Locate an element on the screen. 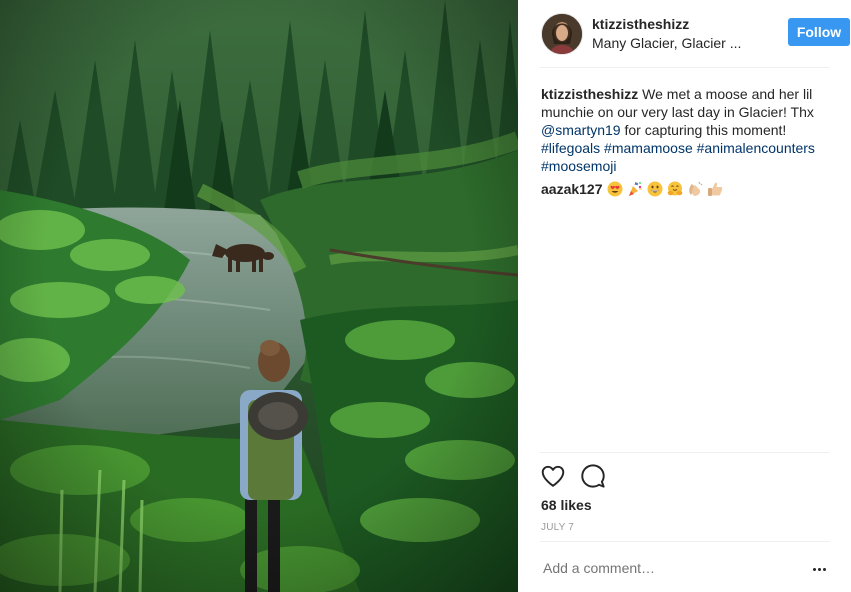 The height and width of the screenshot is (592, 851). comment-username-link: aazak127 is located at coordinates (572, 189).